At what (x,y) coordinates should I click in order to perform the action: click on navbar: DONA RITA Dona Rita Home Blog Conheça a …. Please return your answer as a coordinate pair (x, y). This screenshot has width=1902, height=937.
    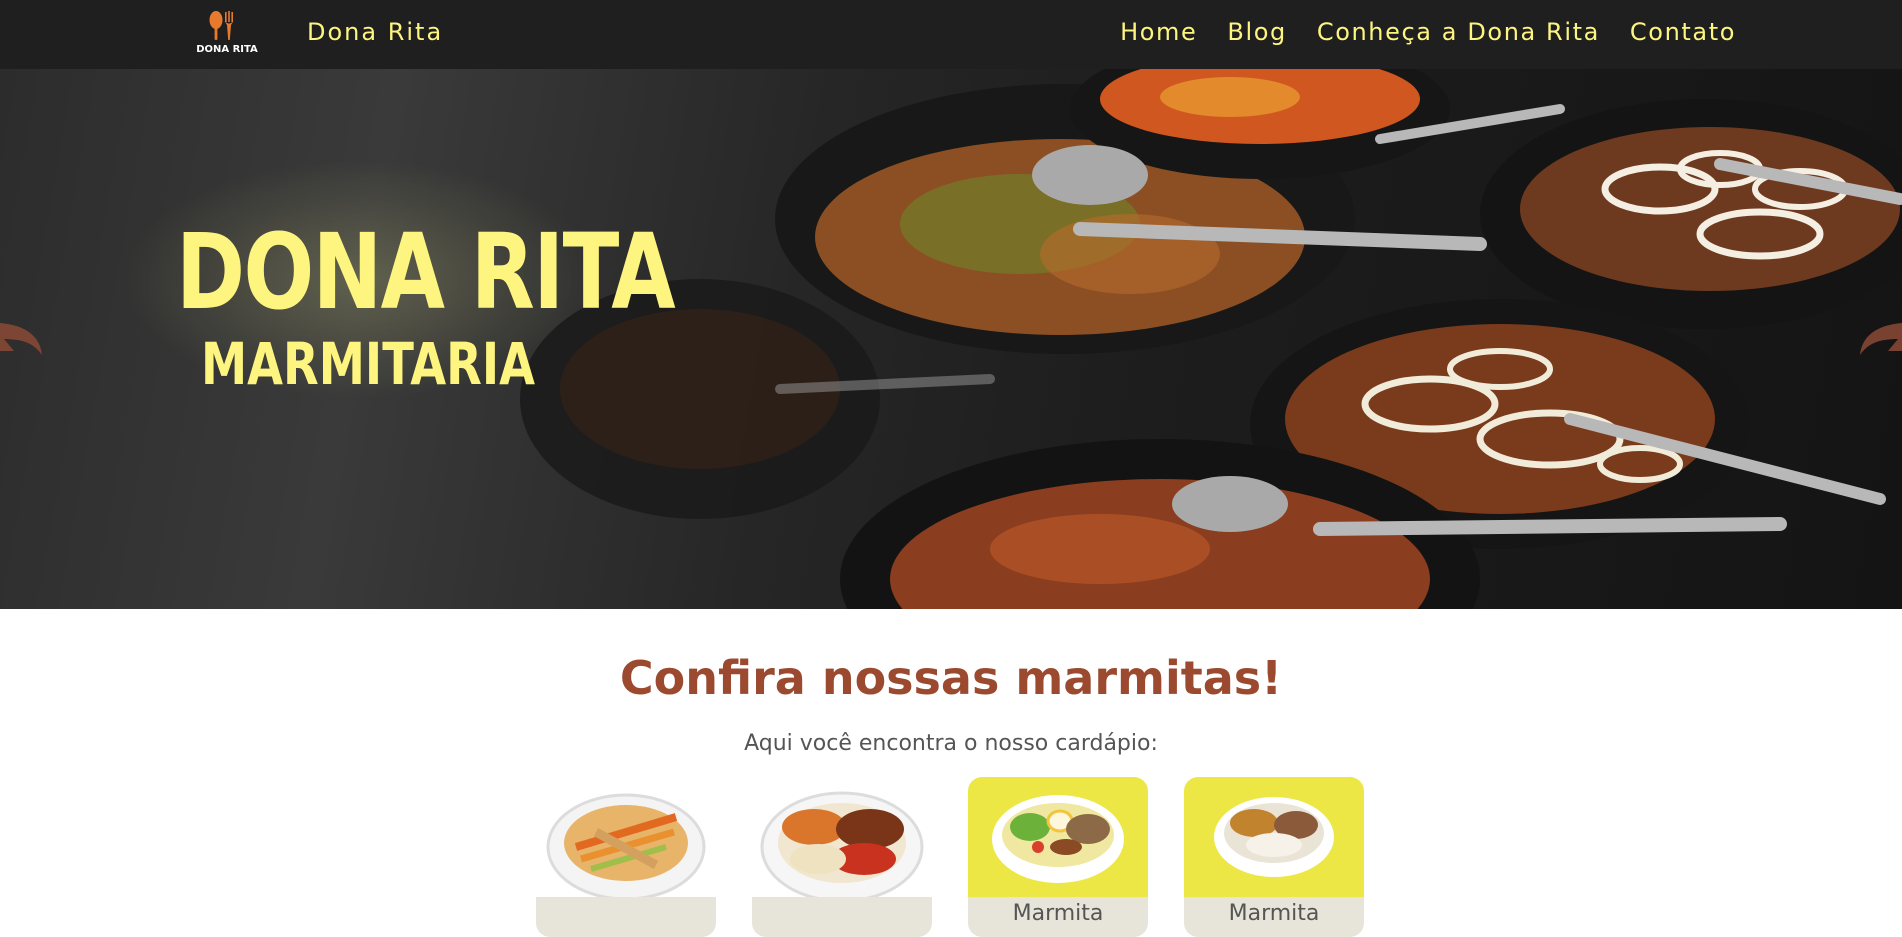
    Looking at the image, I should click on (951, 34).